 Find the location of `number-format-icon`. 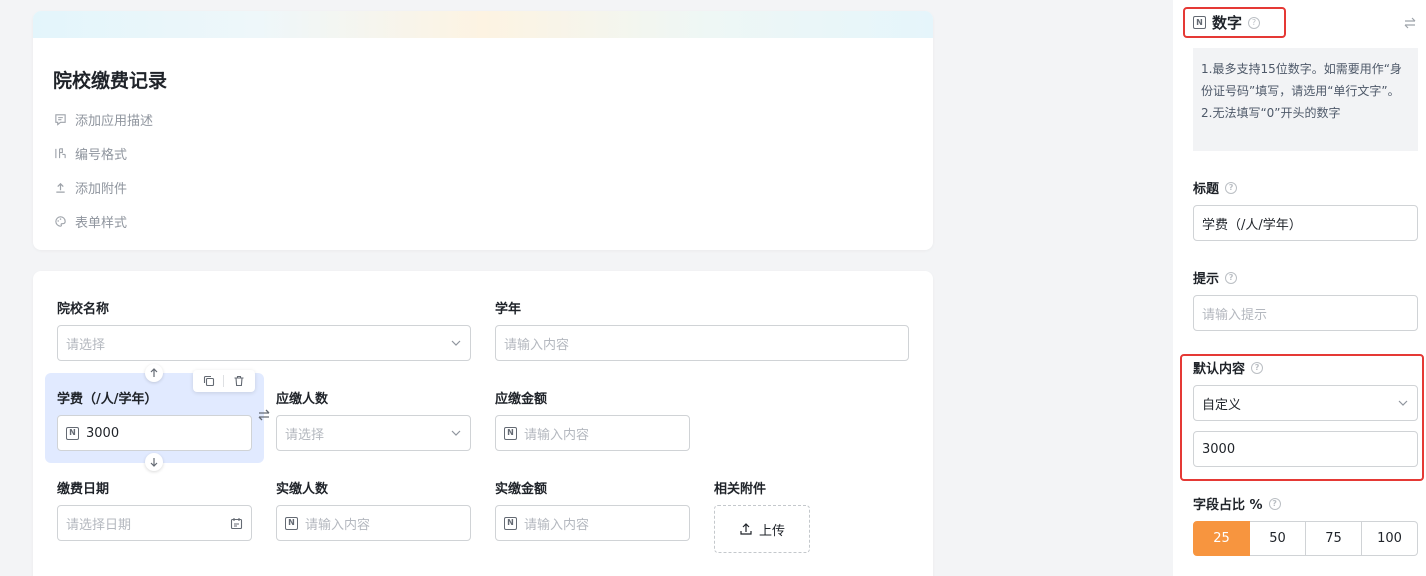

number-format-icon is located at coordinates (60, 154).